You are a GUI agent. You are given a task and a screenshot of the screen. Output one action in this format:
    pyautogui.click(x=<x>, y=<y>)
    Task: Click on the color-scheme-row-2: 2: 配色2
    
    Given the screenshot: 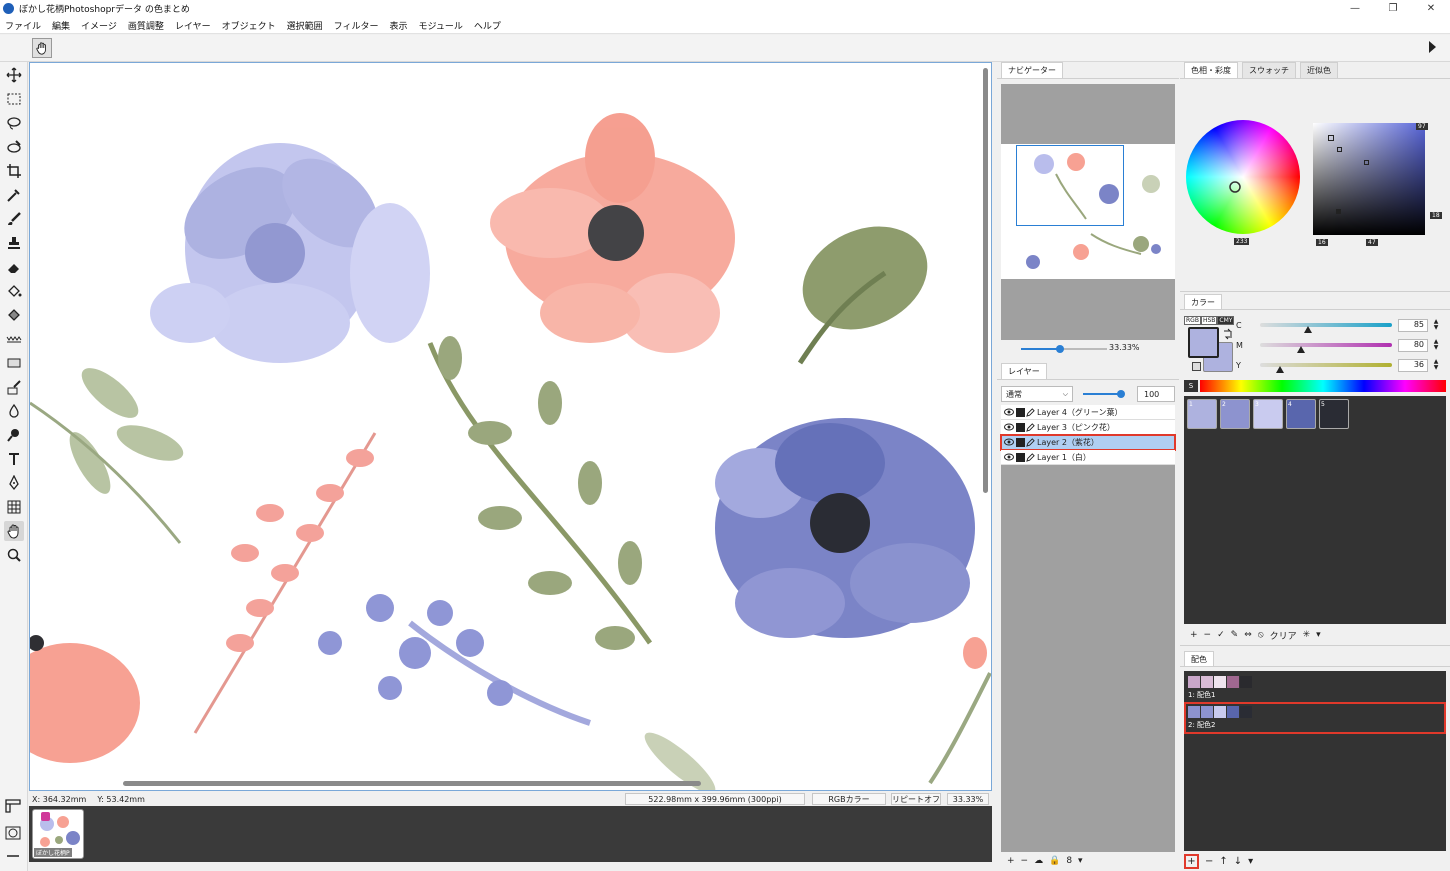 What is the action you would take?
    pyautogui.click(x=1315, y=718)
    